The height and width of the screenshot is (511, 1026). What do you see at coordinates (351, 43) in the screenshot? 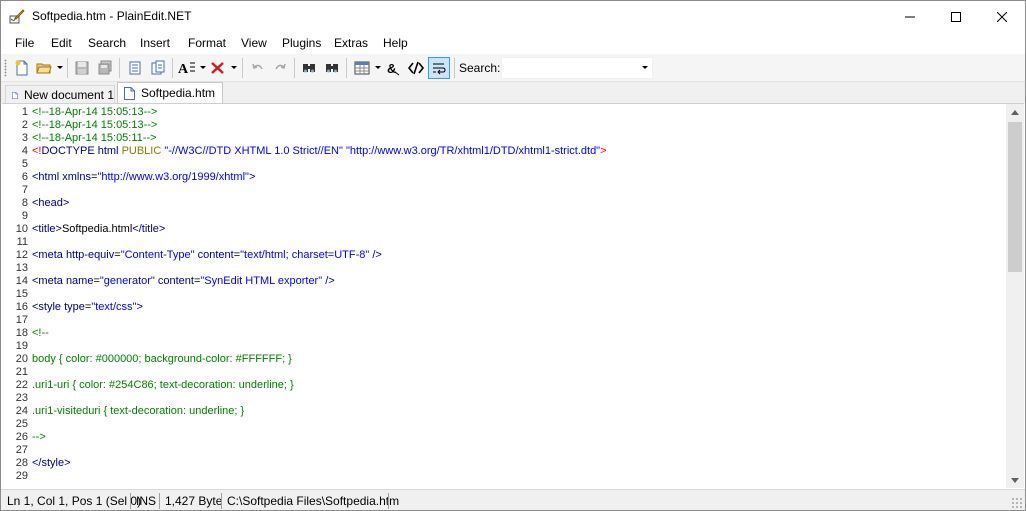
I see `menu-extras: Extras` at bounding box center [351, 43].